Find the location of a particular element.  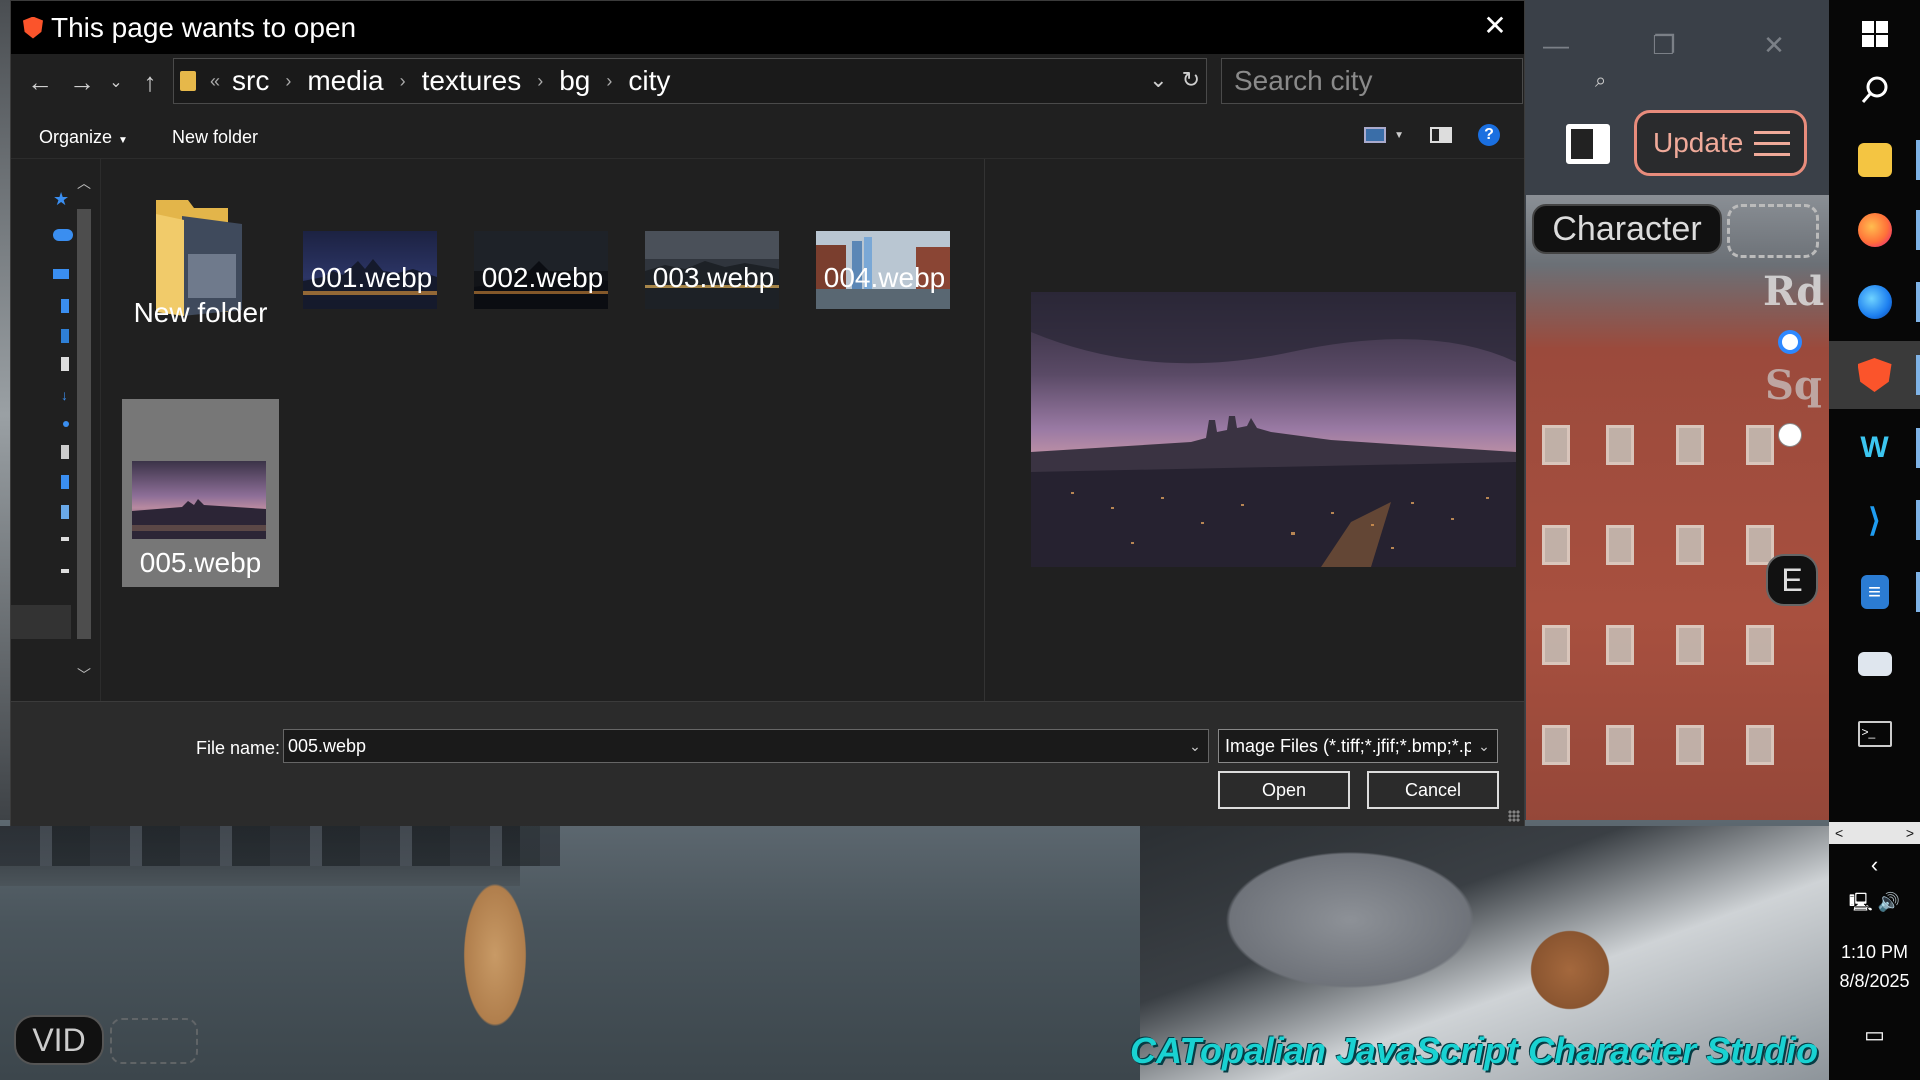

3d-objects-icon is located at coordinates (65, 306).